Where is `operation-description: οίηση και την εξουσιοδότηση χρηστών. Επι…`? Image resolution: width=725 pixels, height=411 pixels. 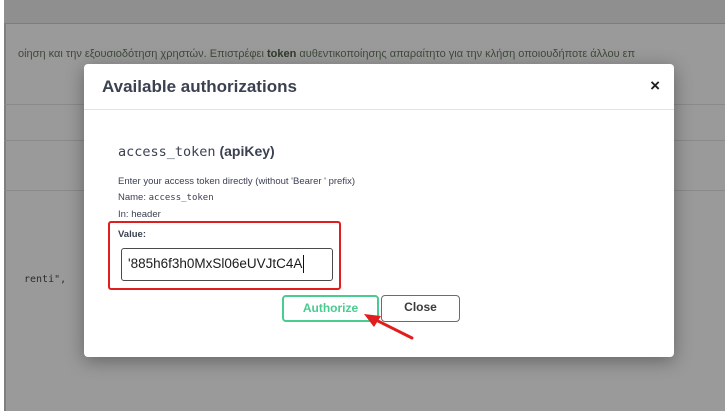
operation-description: οίηση και την εξουσιοδότηση χρηστών. Επι… is located at coordinates (327, 54).